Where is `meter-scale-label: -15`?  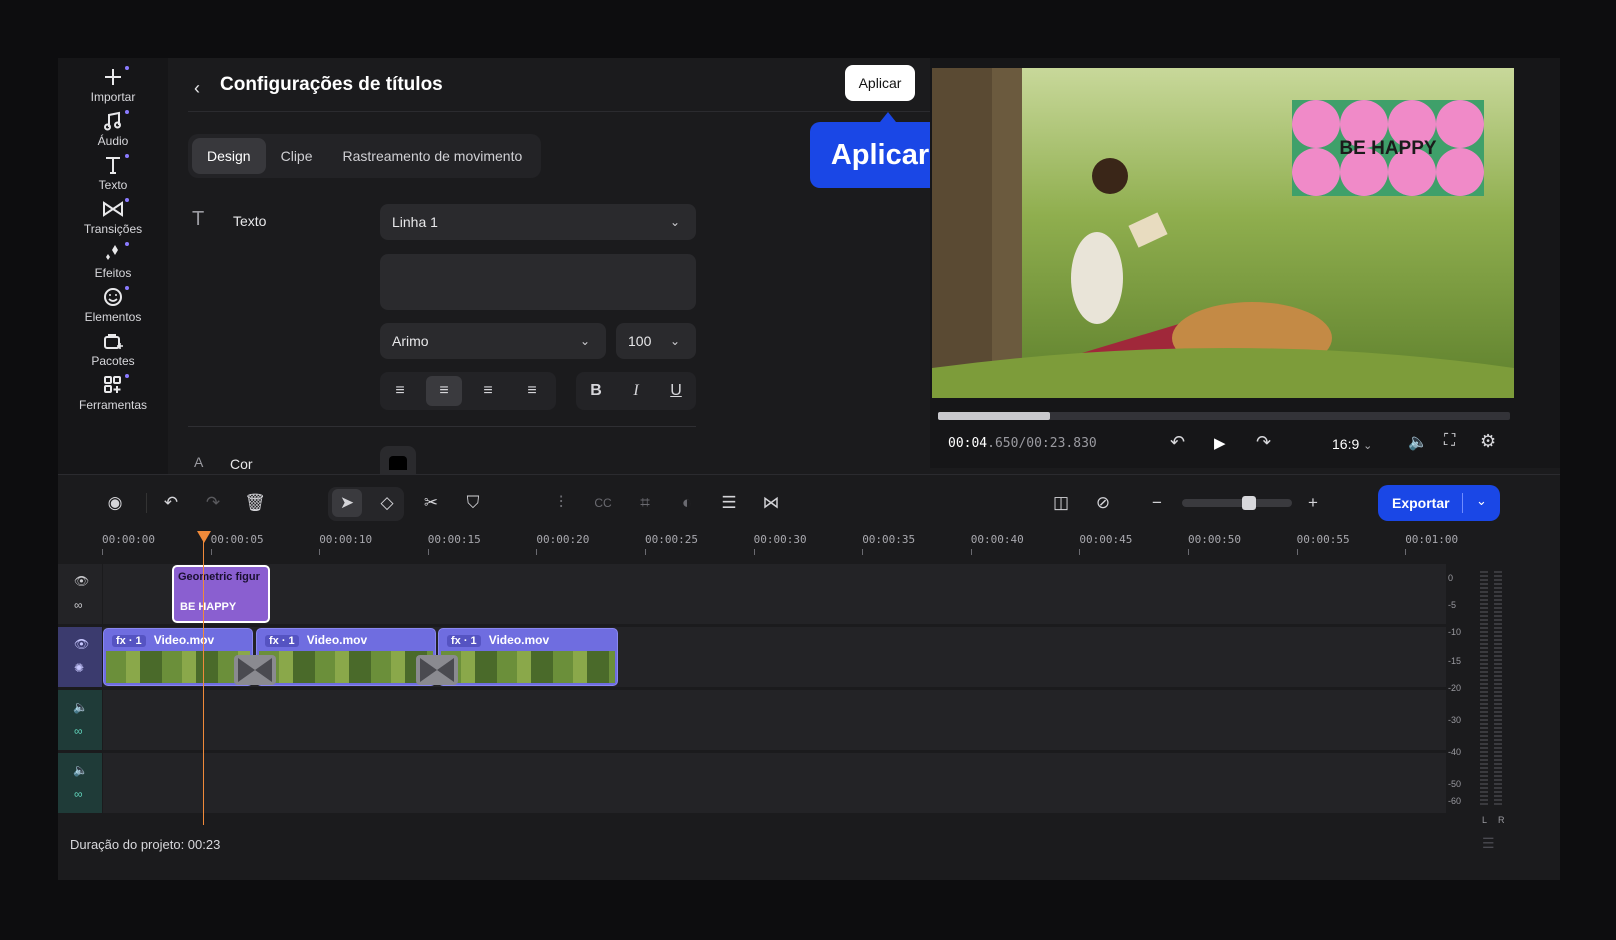 meter-scale-label: -15 is located at coordinates (1455, 661).